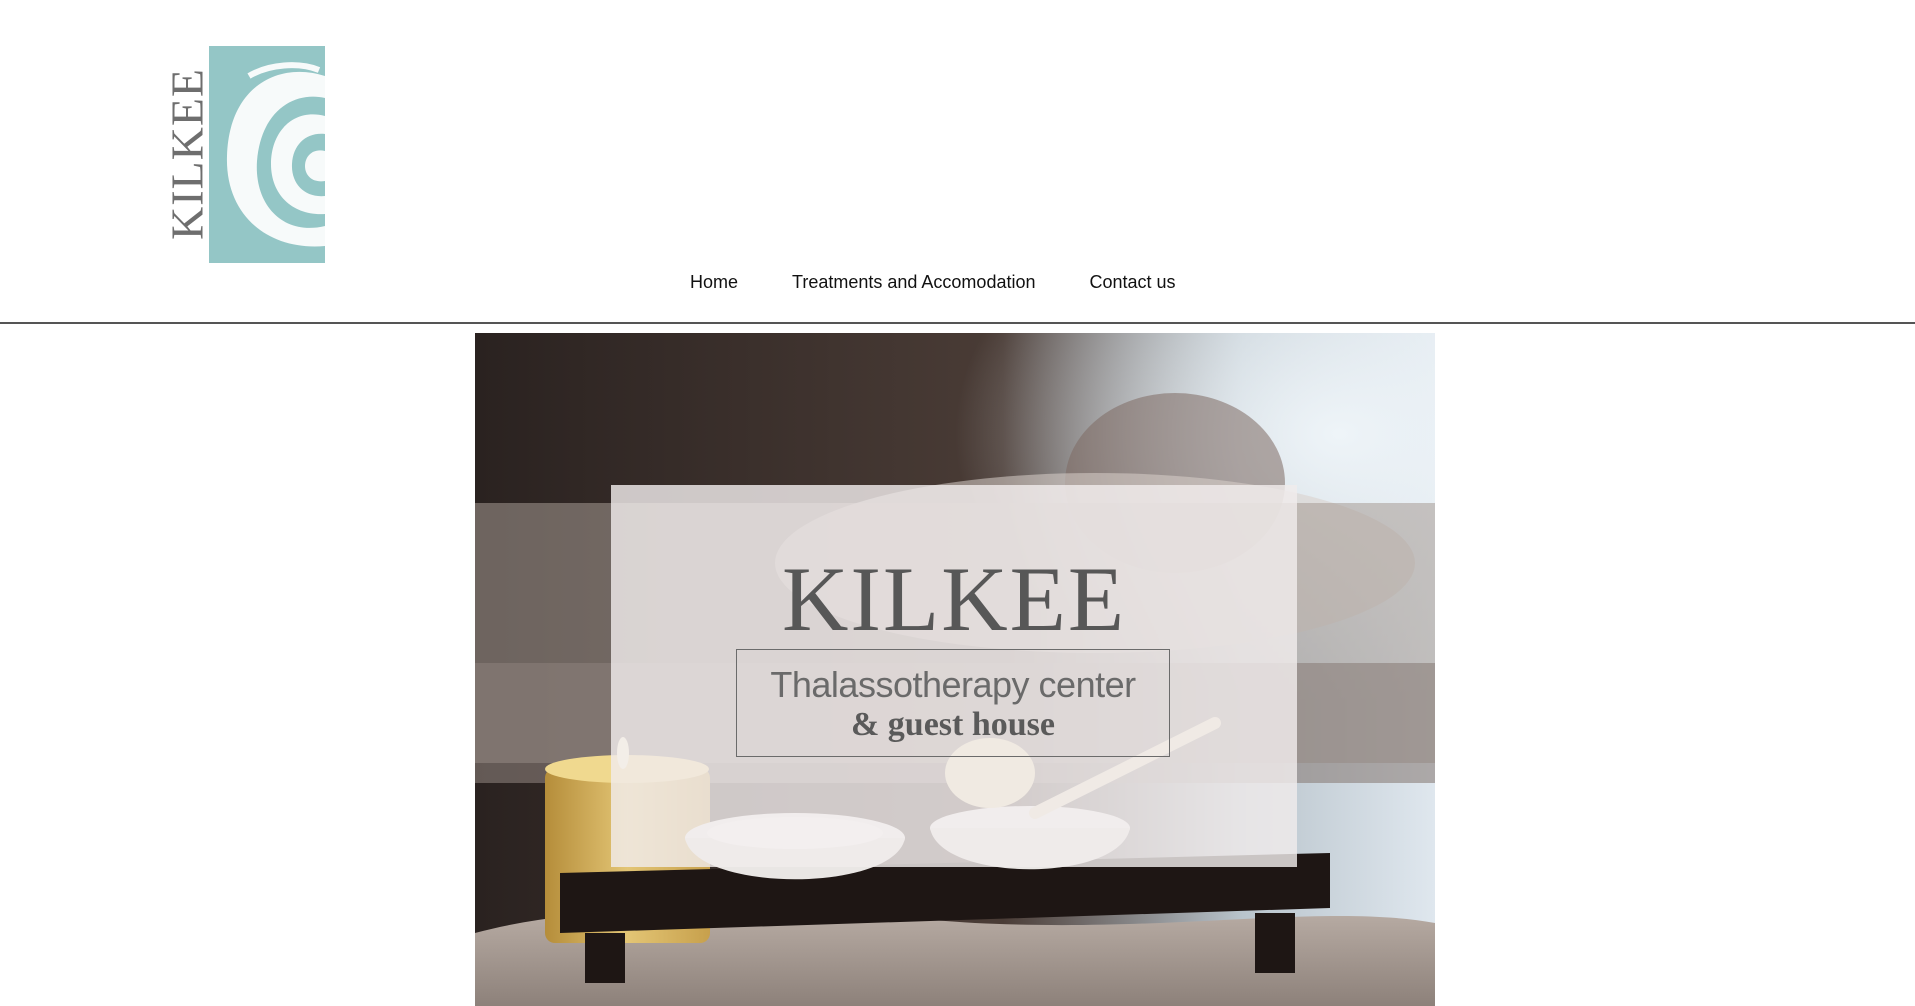 The height and width of the screenshot is (1006, 1915). Describe the element at coordinates (953, 684) in the screenshot. I see `hero-subtitle-line1: Thalassotherapy center` at that location.